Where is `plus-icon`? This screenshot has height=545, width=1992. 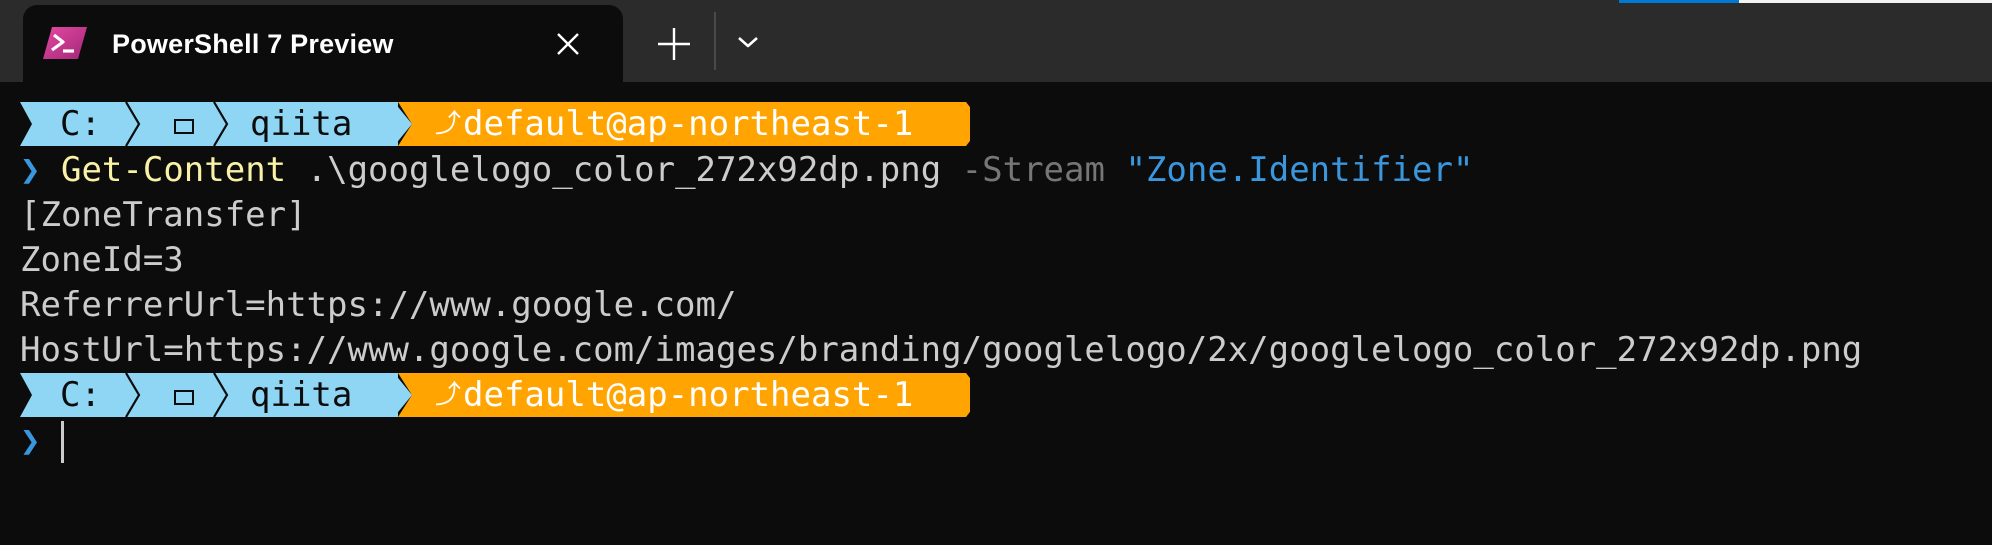 plus-icon is located at coordinates (674, 44).